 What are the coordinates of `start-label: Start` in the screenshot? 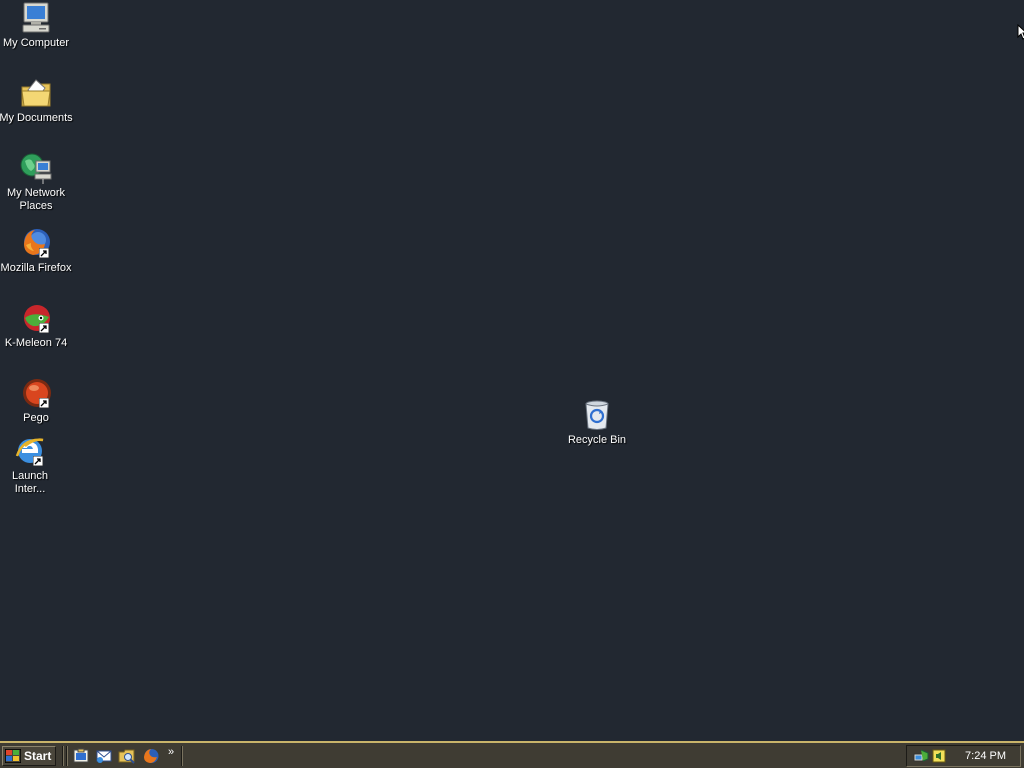 It's located at (38, 756).